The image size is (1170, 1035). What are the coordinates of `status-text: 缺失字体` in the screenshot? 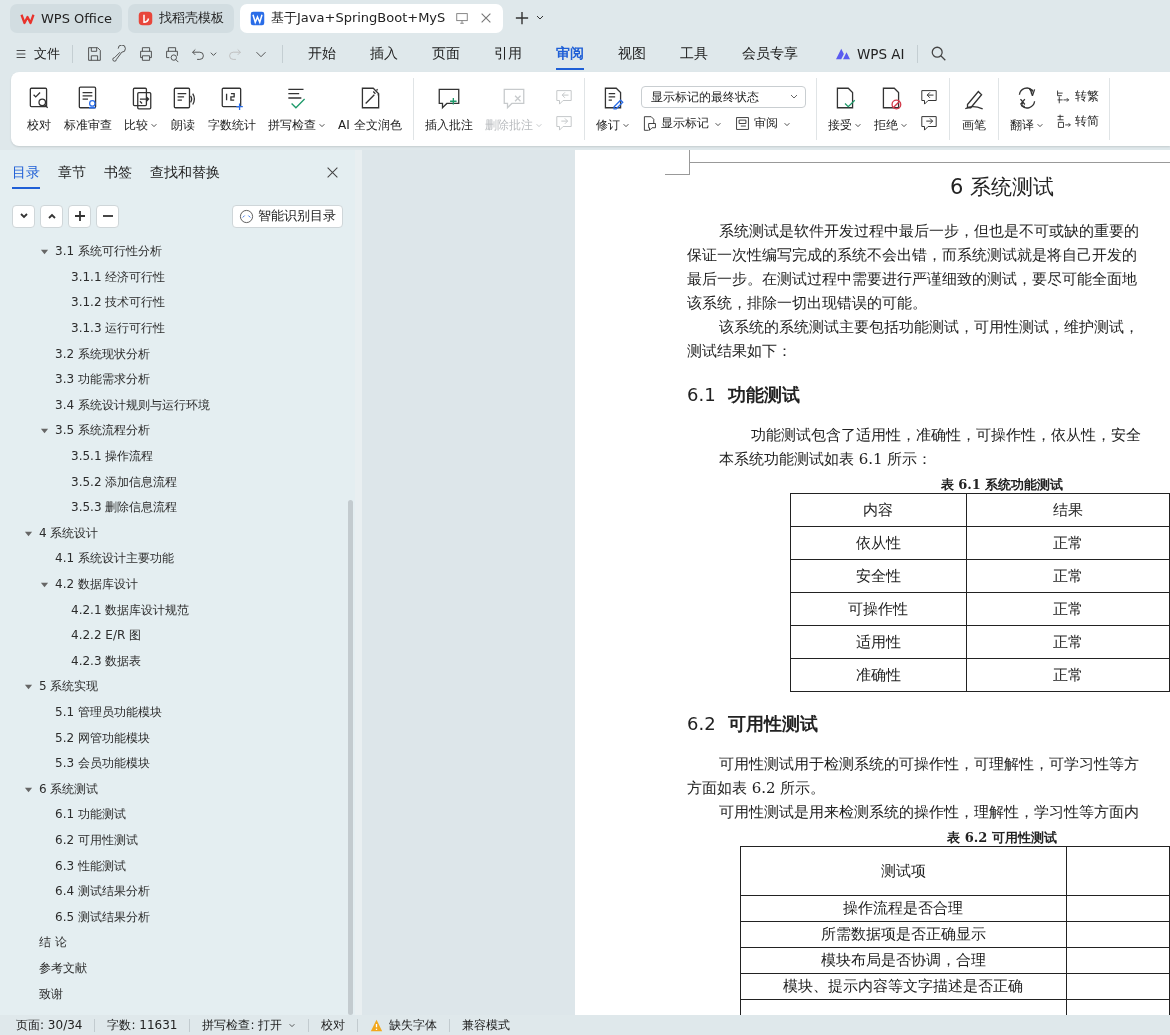 It's located at (413, 1025).